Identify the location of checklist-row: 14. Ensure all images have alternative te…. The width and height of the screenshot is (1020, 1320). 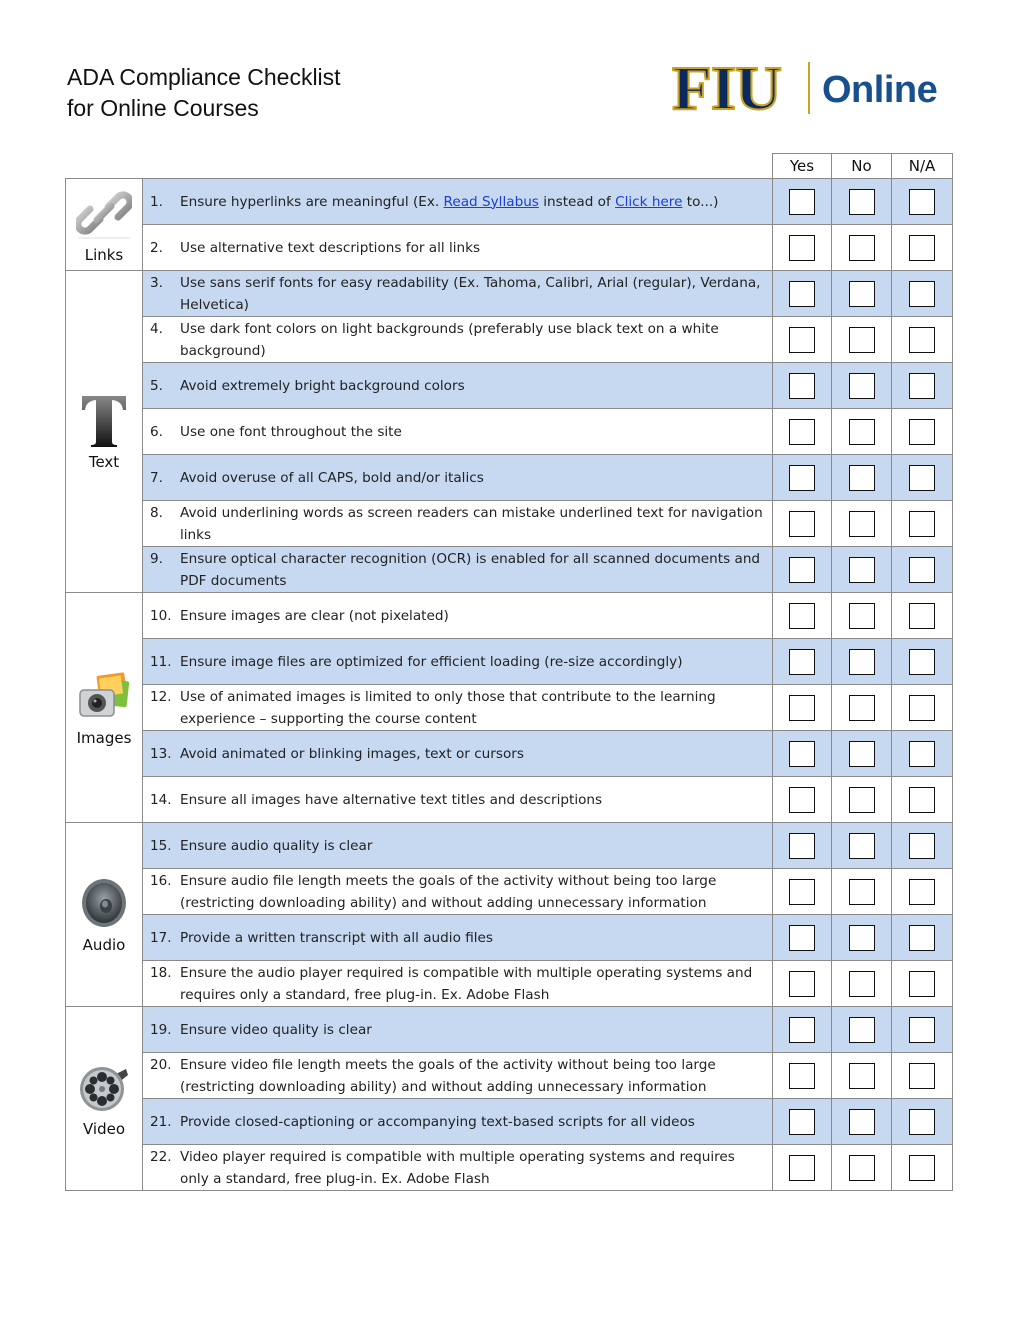
(509, 799).